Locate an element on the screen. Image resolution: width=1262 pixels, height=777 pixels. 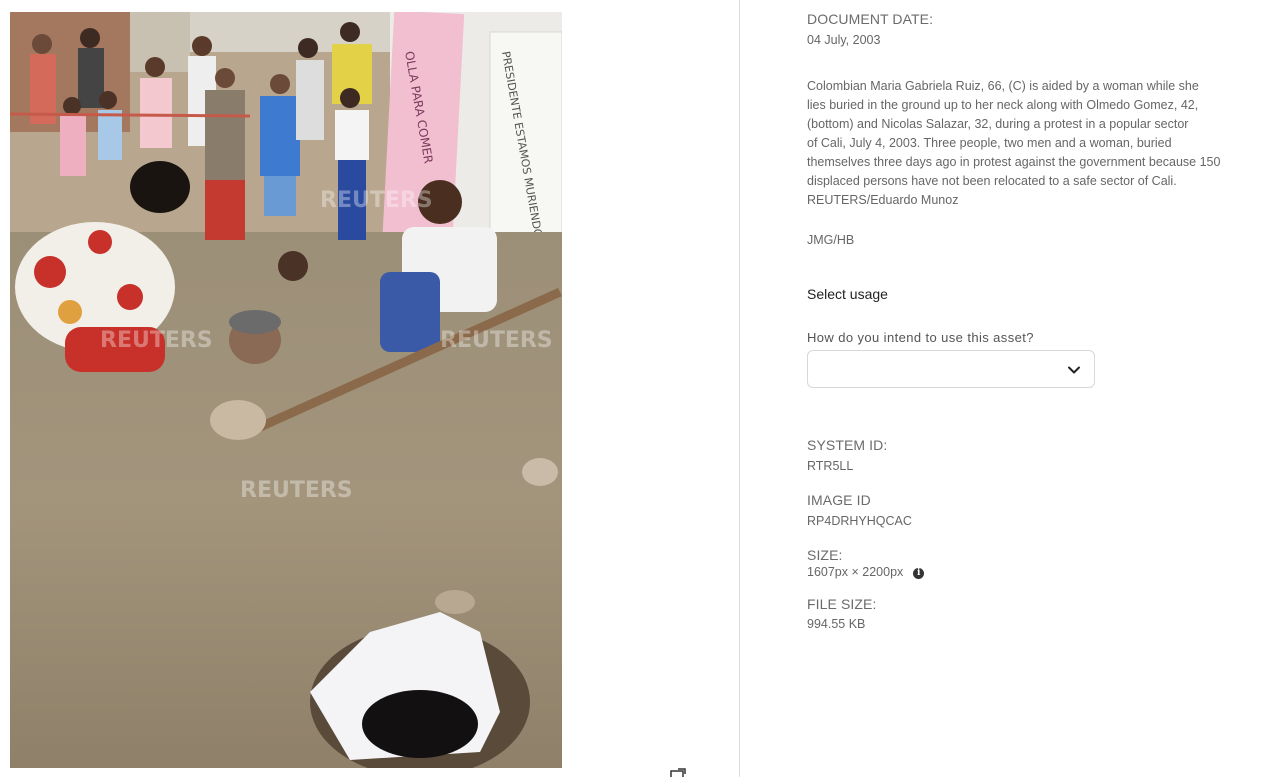
document-date-label: DOCUMENT DATE: is located at coordinates (870, 19).